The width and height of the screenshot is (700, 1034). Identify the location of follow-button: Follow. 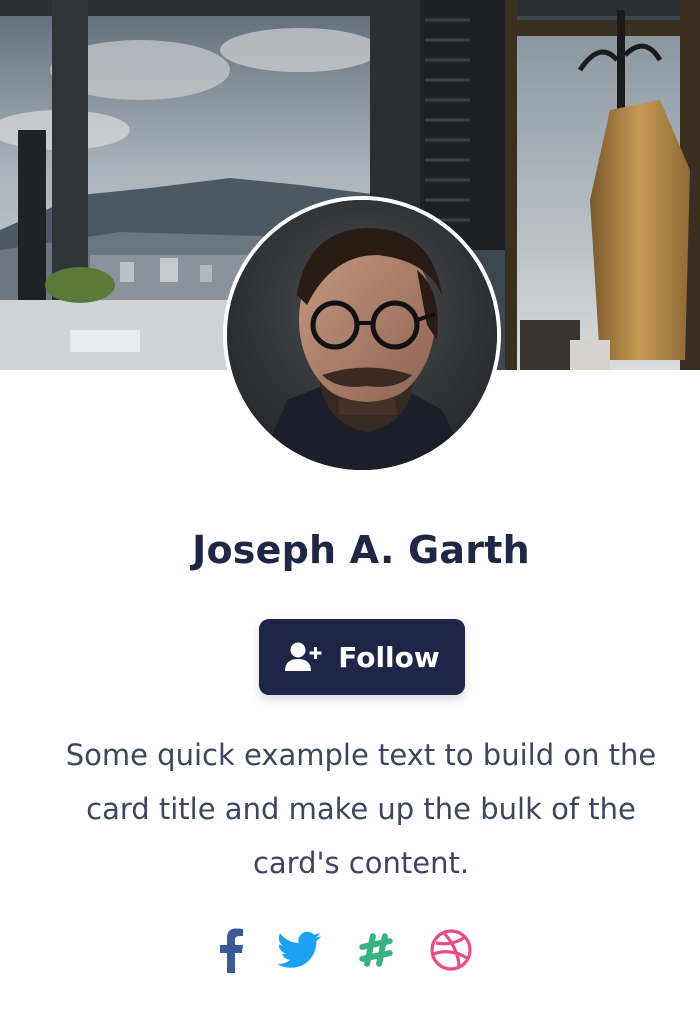
(362, 657).